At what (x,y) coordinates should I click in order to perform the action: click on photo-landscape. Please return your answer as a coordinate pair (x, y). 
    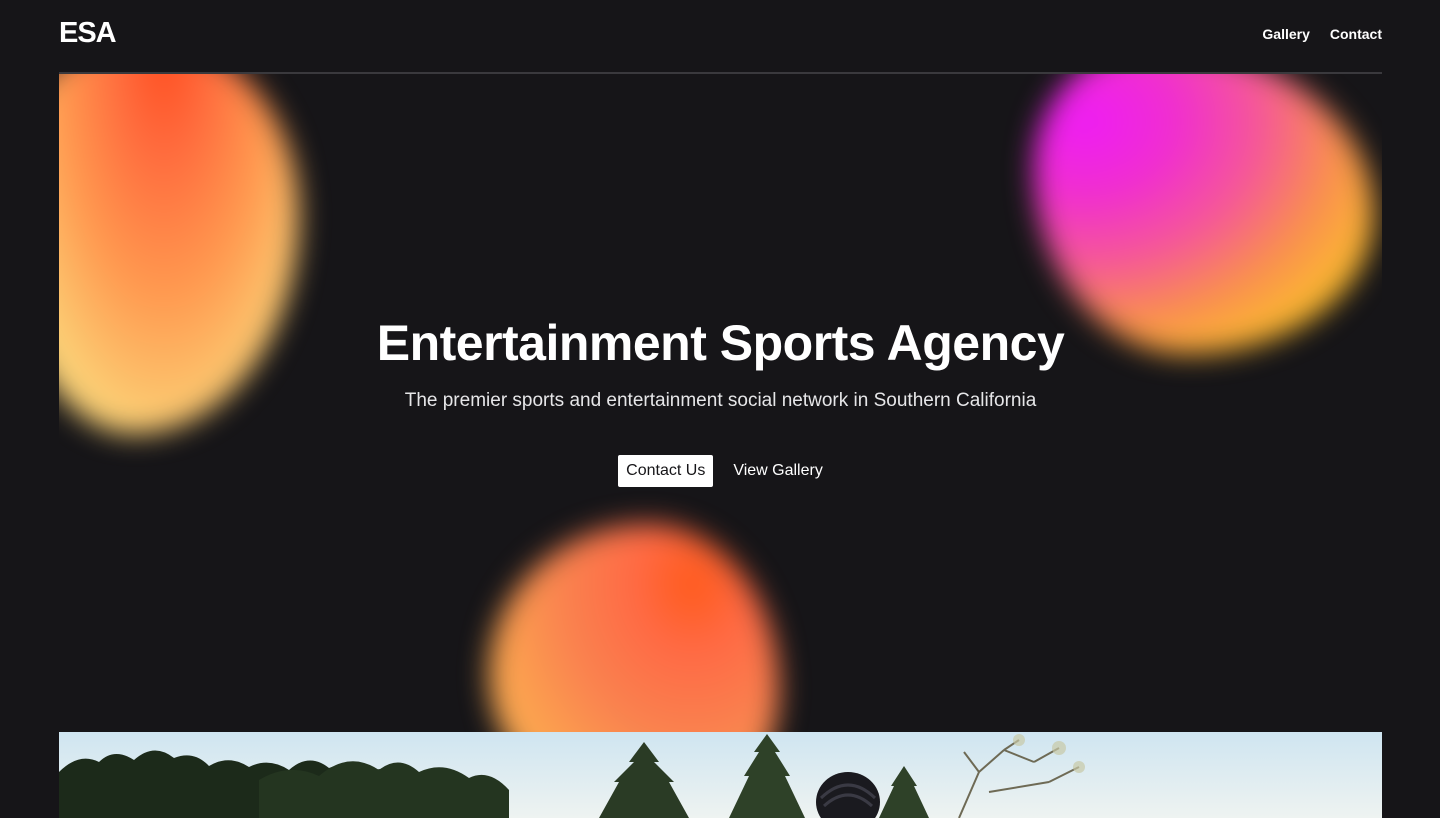
    Looking at the image, I should click on (720, 775).